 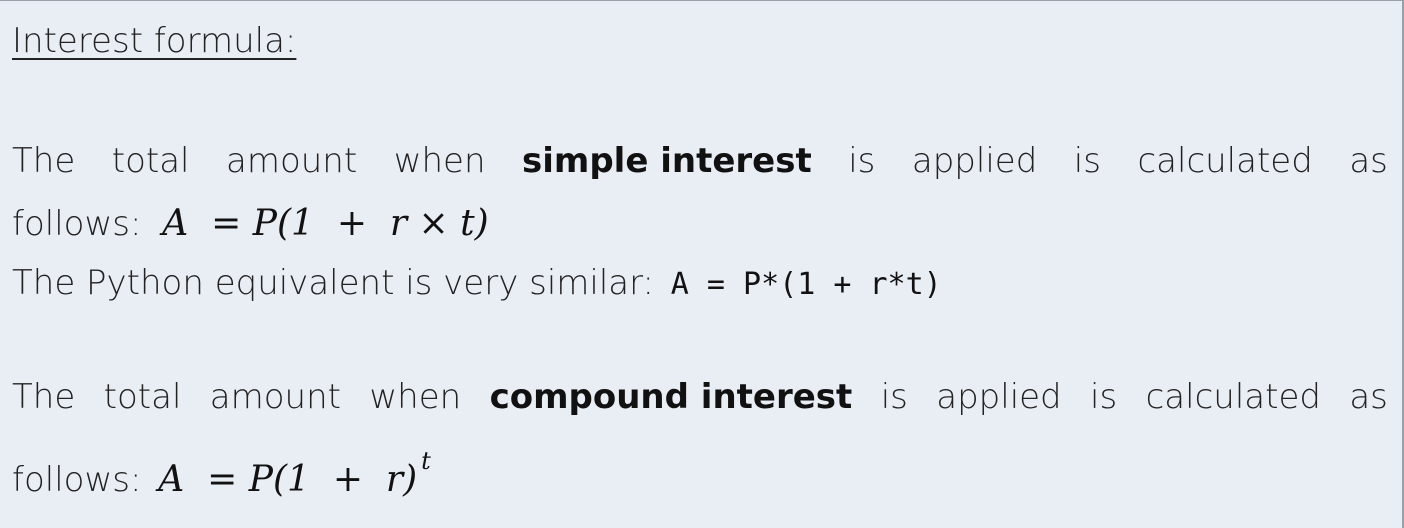 I want to click on simple-formula-line: follows: A = P(1 + r × t), so click(x=250, y=223).